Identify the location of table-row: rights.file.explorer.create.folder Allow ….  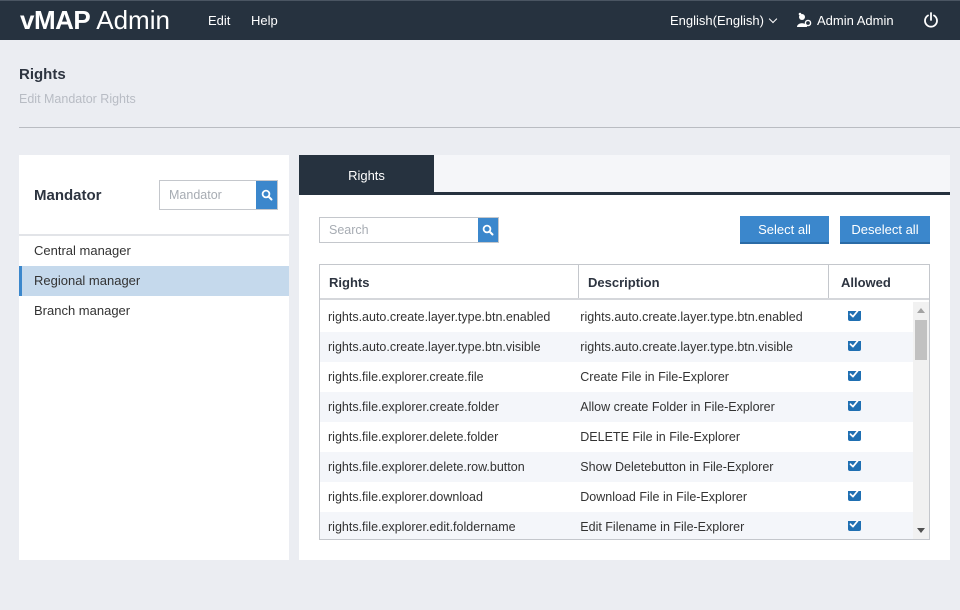
(617, 407).